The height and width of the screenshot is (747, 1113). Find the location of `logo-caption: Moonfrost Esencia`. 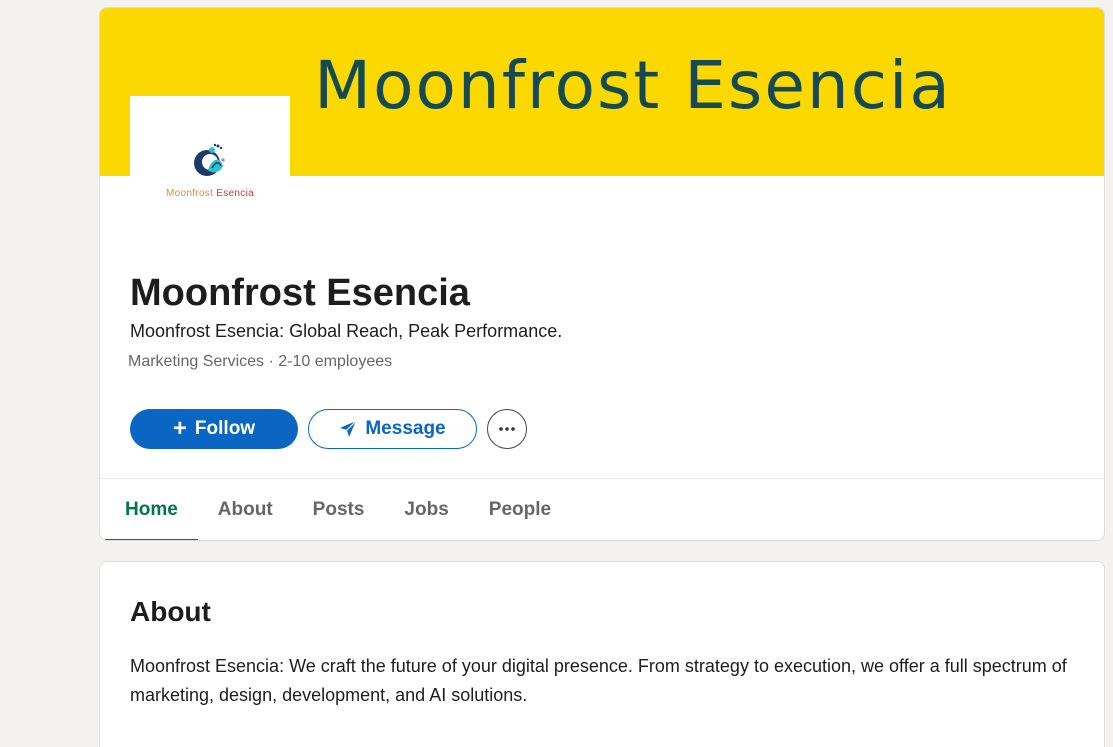

logo-caption: Moonfrost Esencia is located at coordinates (210, 193).